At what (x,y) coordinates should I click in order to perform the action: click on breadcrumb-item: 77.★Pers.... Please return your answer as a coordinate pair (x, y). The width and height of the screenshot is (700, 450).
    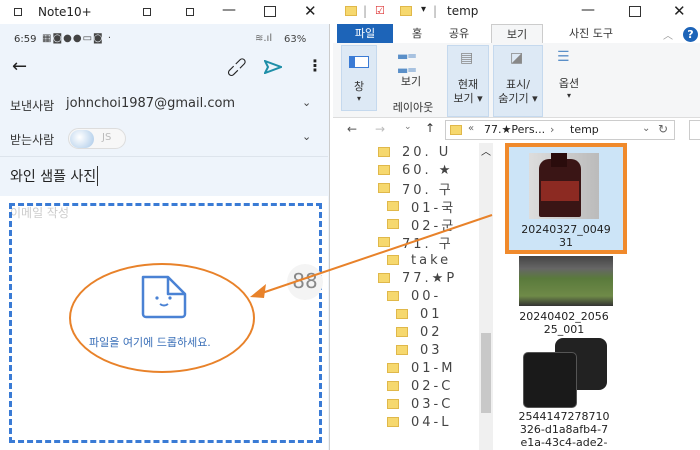
    Looking at the image, I should click on (514, 129).